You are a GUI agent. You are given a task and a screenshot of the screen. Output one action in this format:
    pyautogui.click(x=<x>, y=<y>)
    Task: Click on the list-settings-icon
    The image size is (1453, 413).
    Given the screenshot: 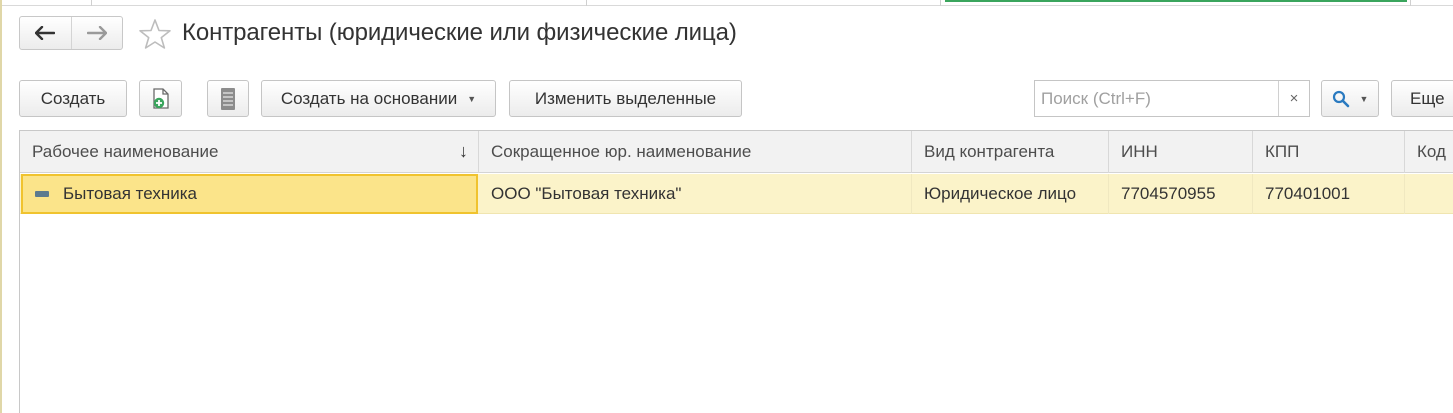 What is the action you would take?
    pyautogui.click(x=228, y=98)
    